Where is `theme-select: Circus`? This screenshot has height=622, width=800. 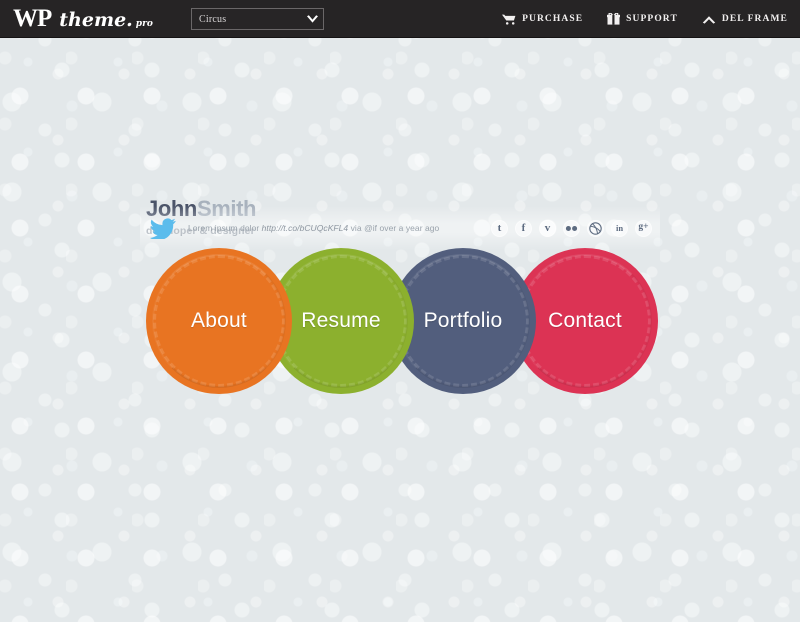 theme-select: Circus is located at coordinates (257, 19).